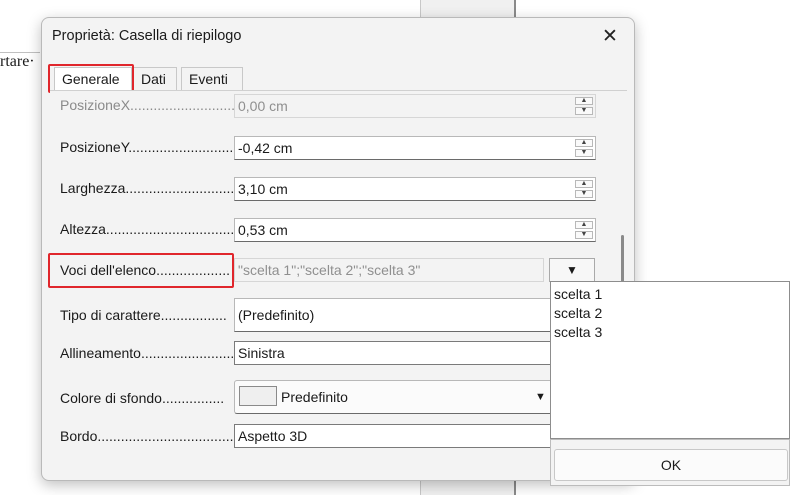  I want to click on scrollbar-thumb, so click(622, 259).